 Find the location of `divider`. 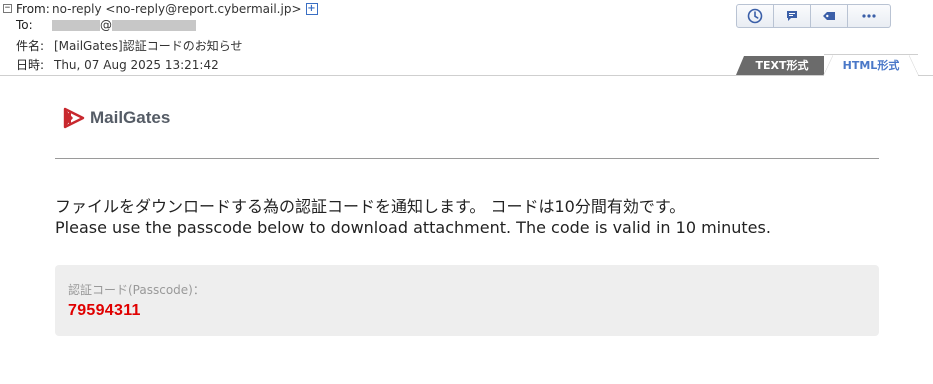

divider is located at coordinates (467, 158).